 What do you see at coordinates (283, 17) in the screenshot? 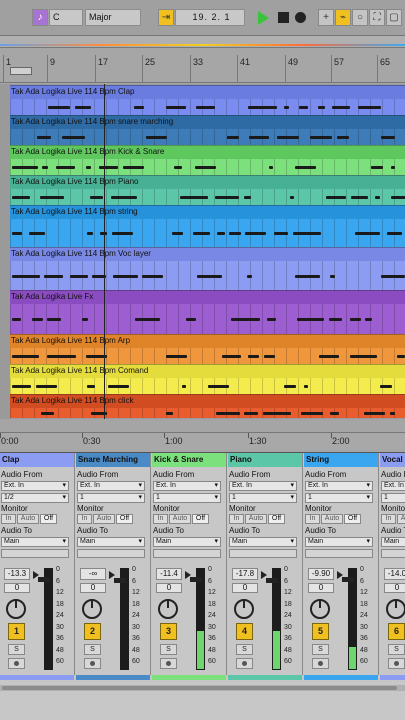
I see `stop-icon` at bounding box center [283, 17].